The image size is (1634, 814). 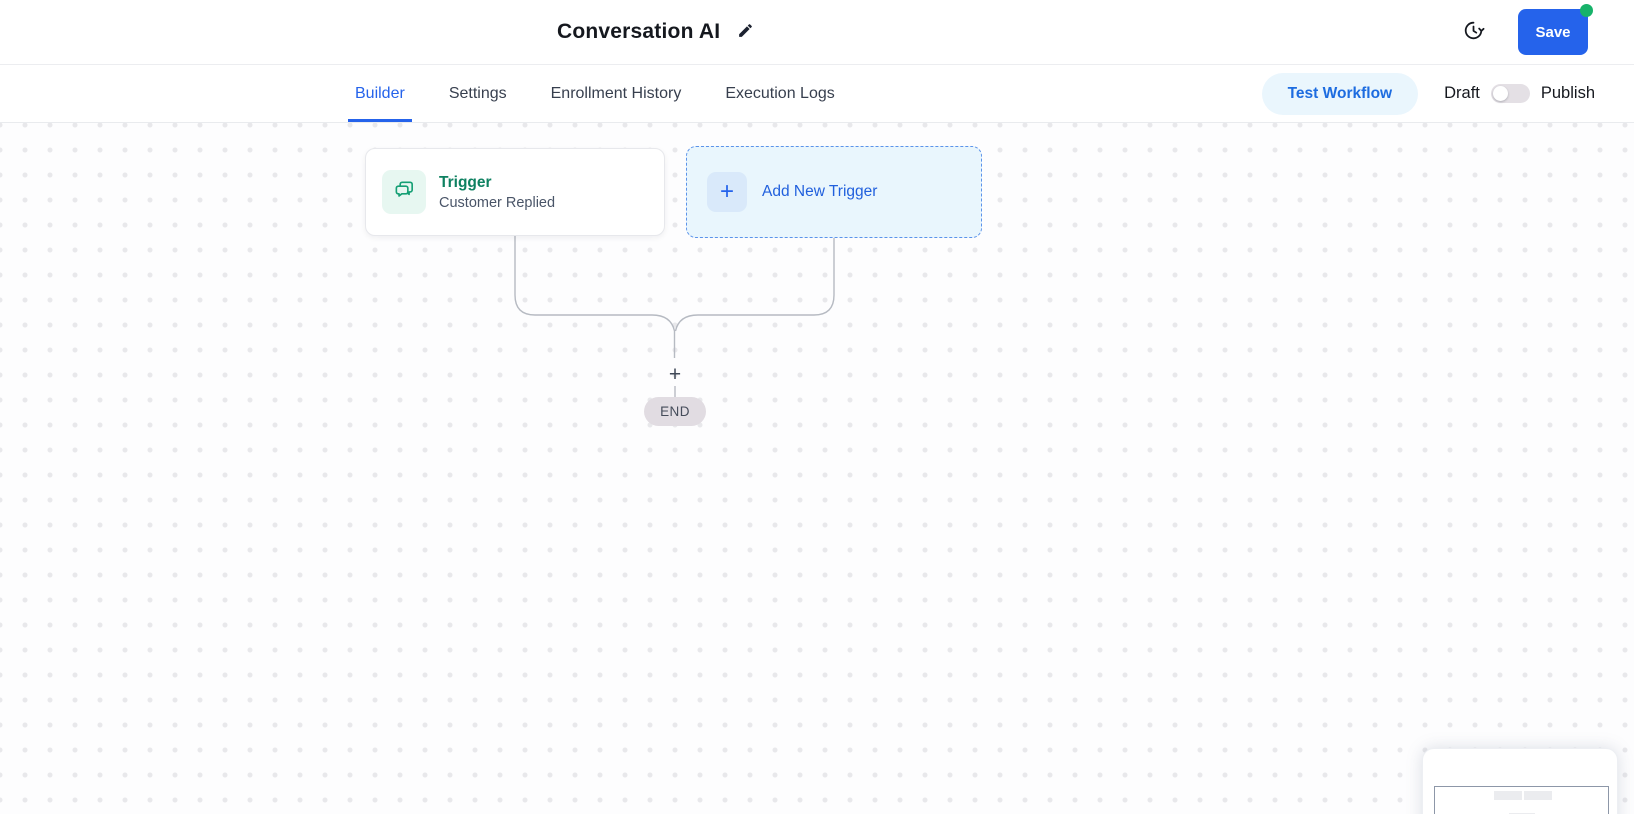 I want to click on header-actions: Save, so click(x=1527, y=32).